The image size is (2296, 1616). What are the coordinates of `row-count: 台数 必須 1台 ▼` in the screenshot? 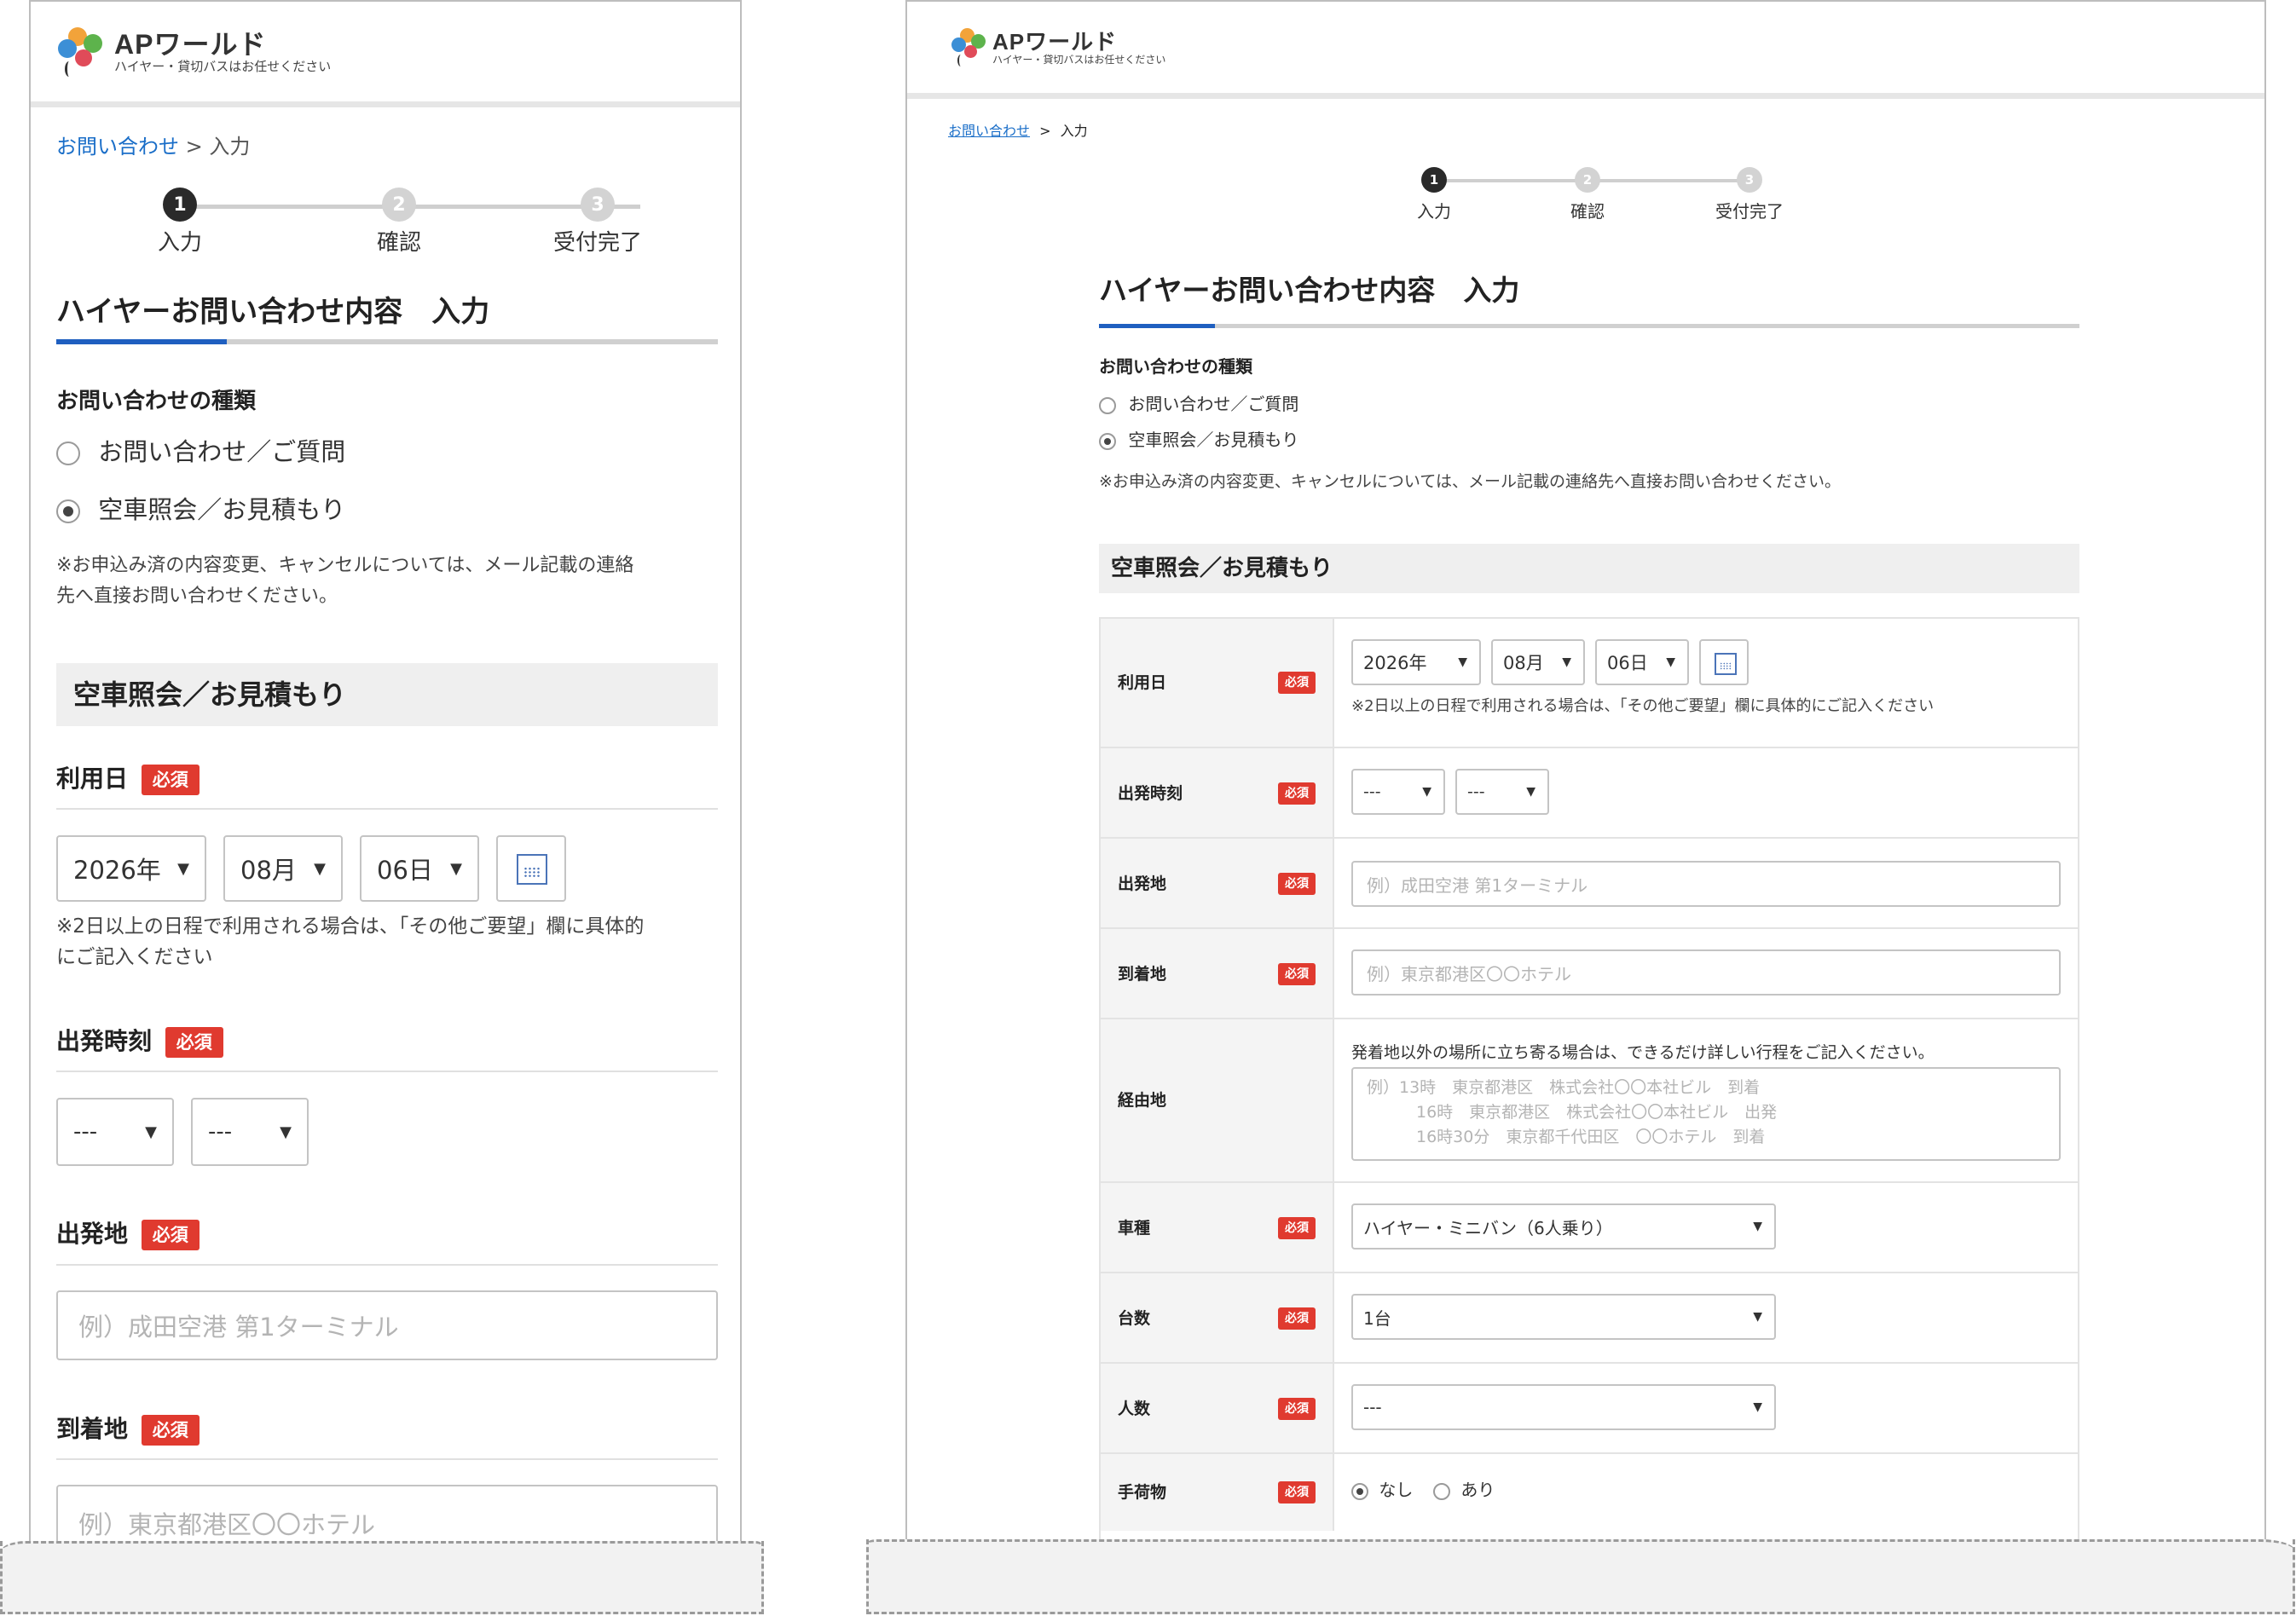 It's located at (1590, 1317).